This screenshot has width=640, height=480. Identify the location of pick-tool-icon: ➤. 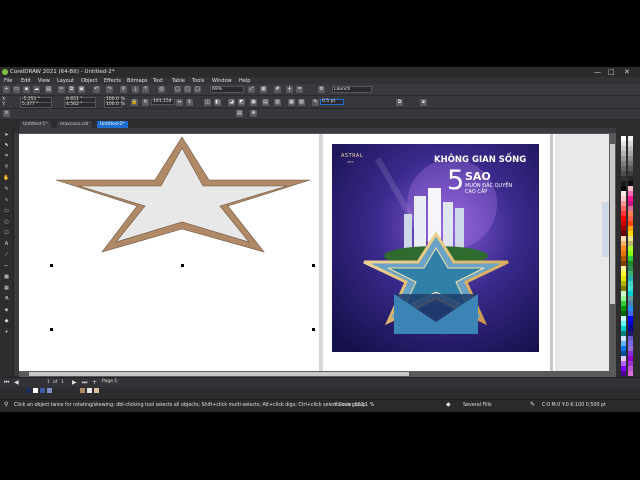
(6, 135).